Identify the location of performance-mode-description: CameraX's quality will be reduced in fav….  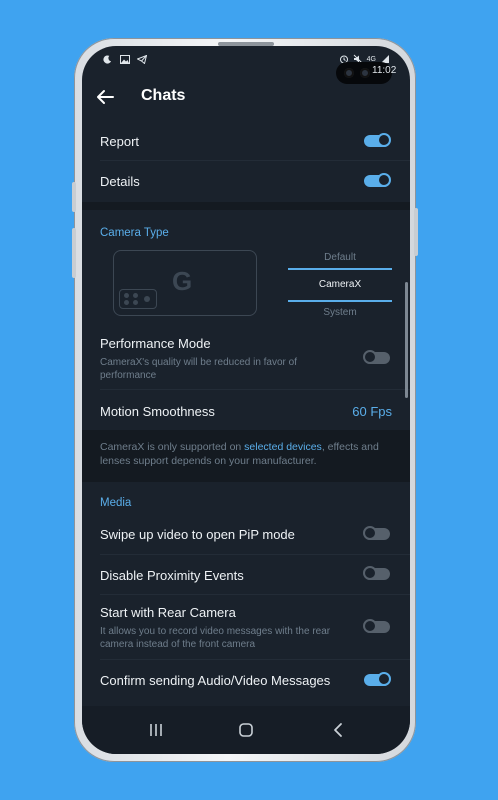
(199, 369).